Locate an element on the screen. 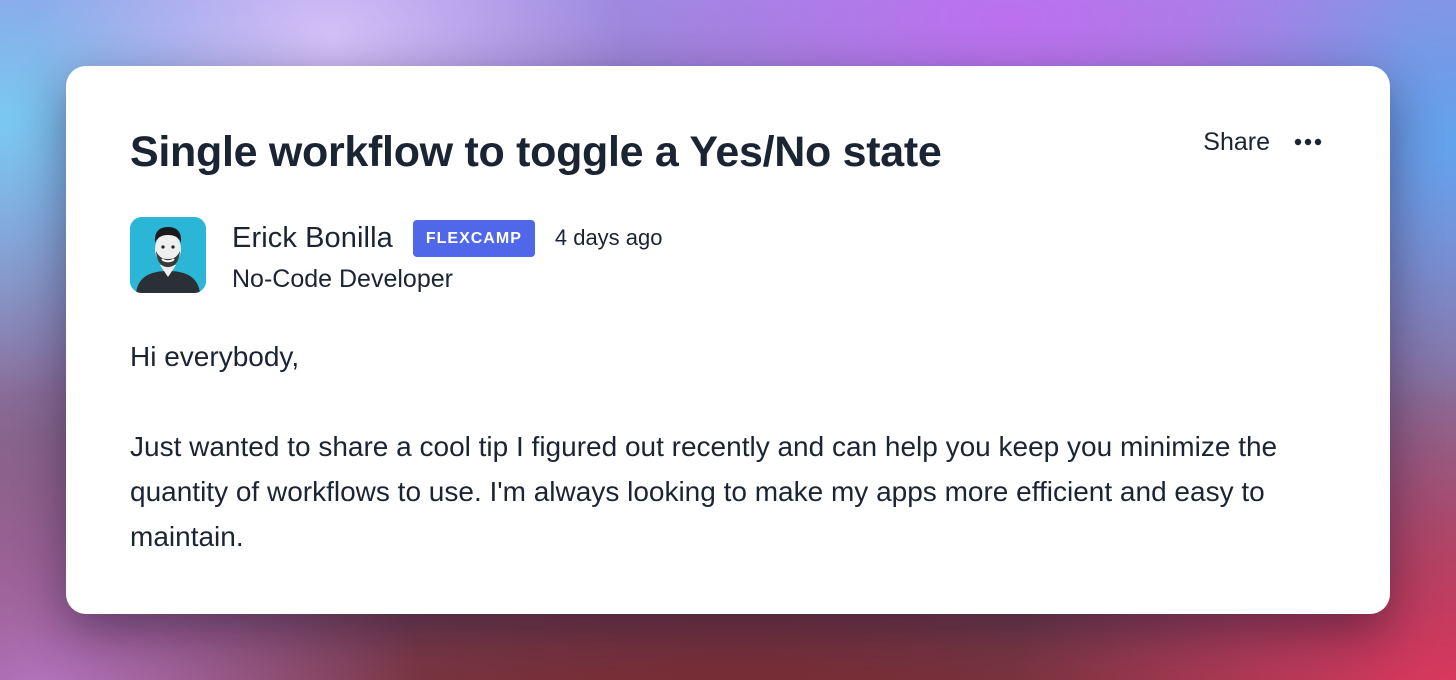  avatar-portrait is located at coordinates (168, 255).